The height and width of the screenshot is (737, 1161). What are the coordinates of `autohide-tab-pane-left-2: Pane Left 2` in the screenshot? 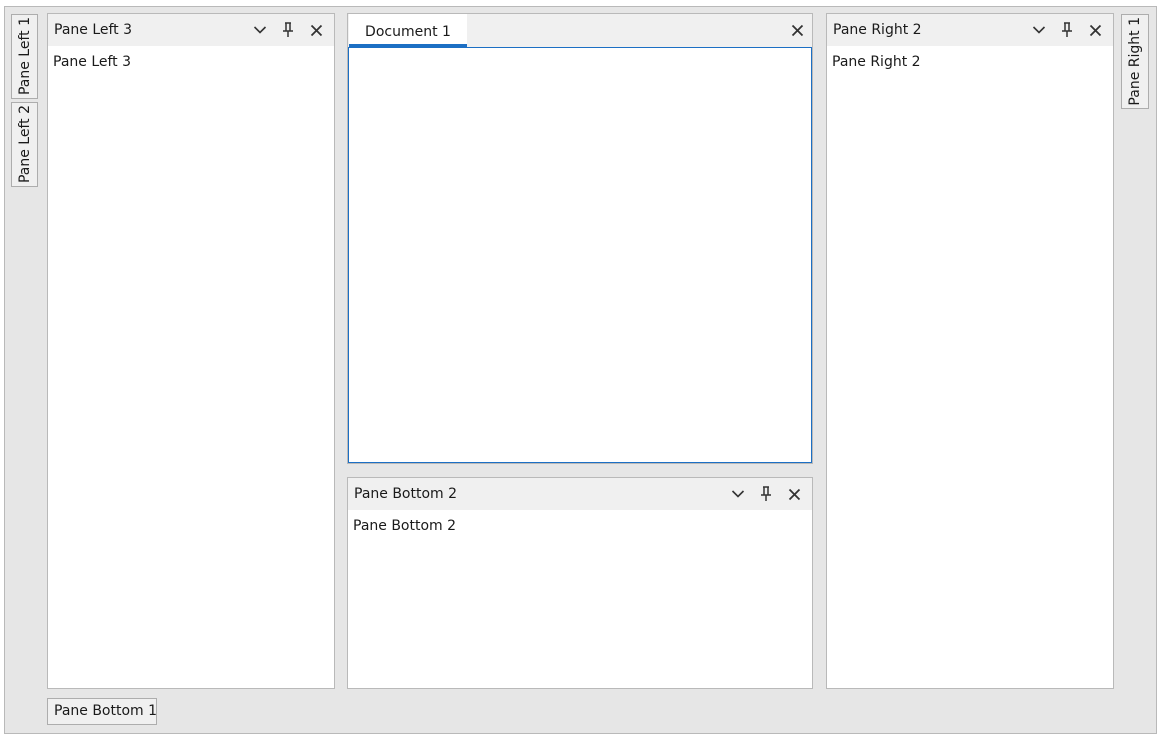 It's located at (24, 144).